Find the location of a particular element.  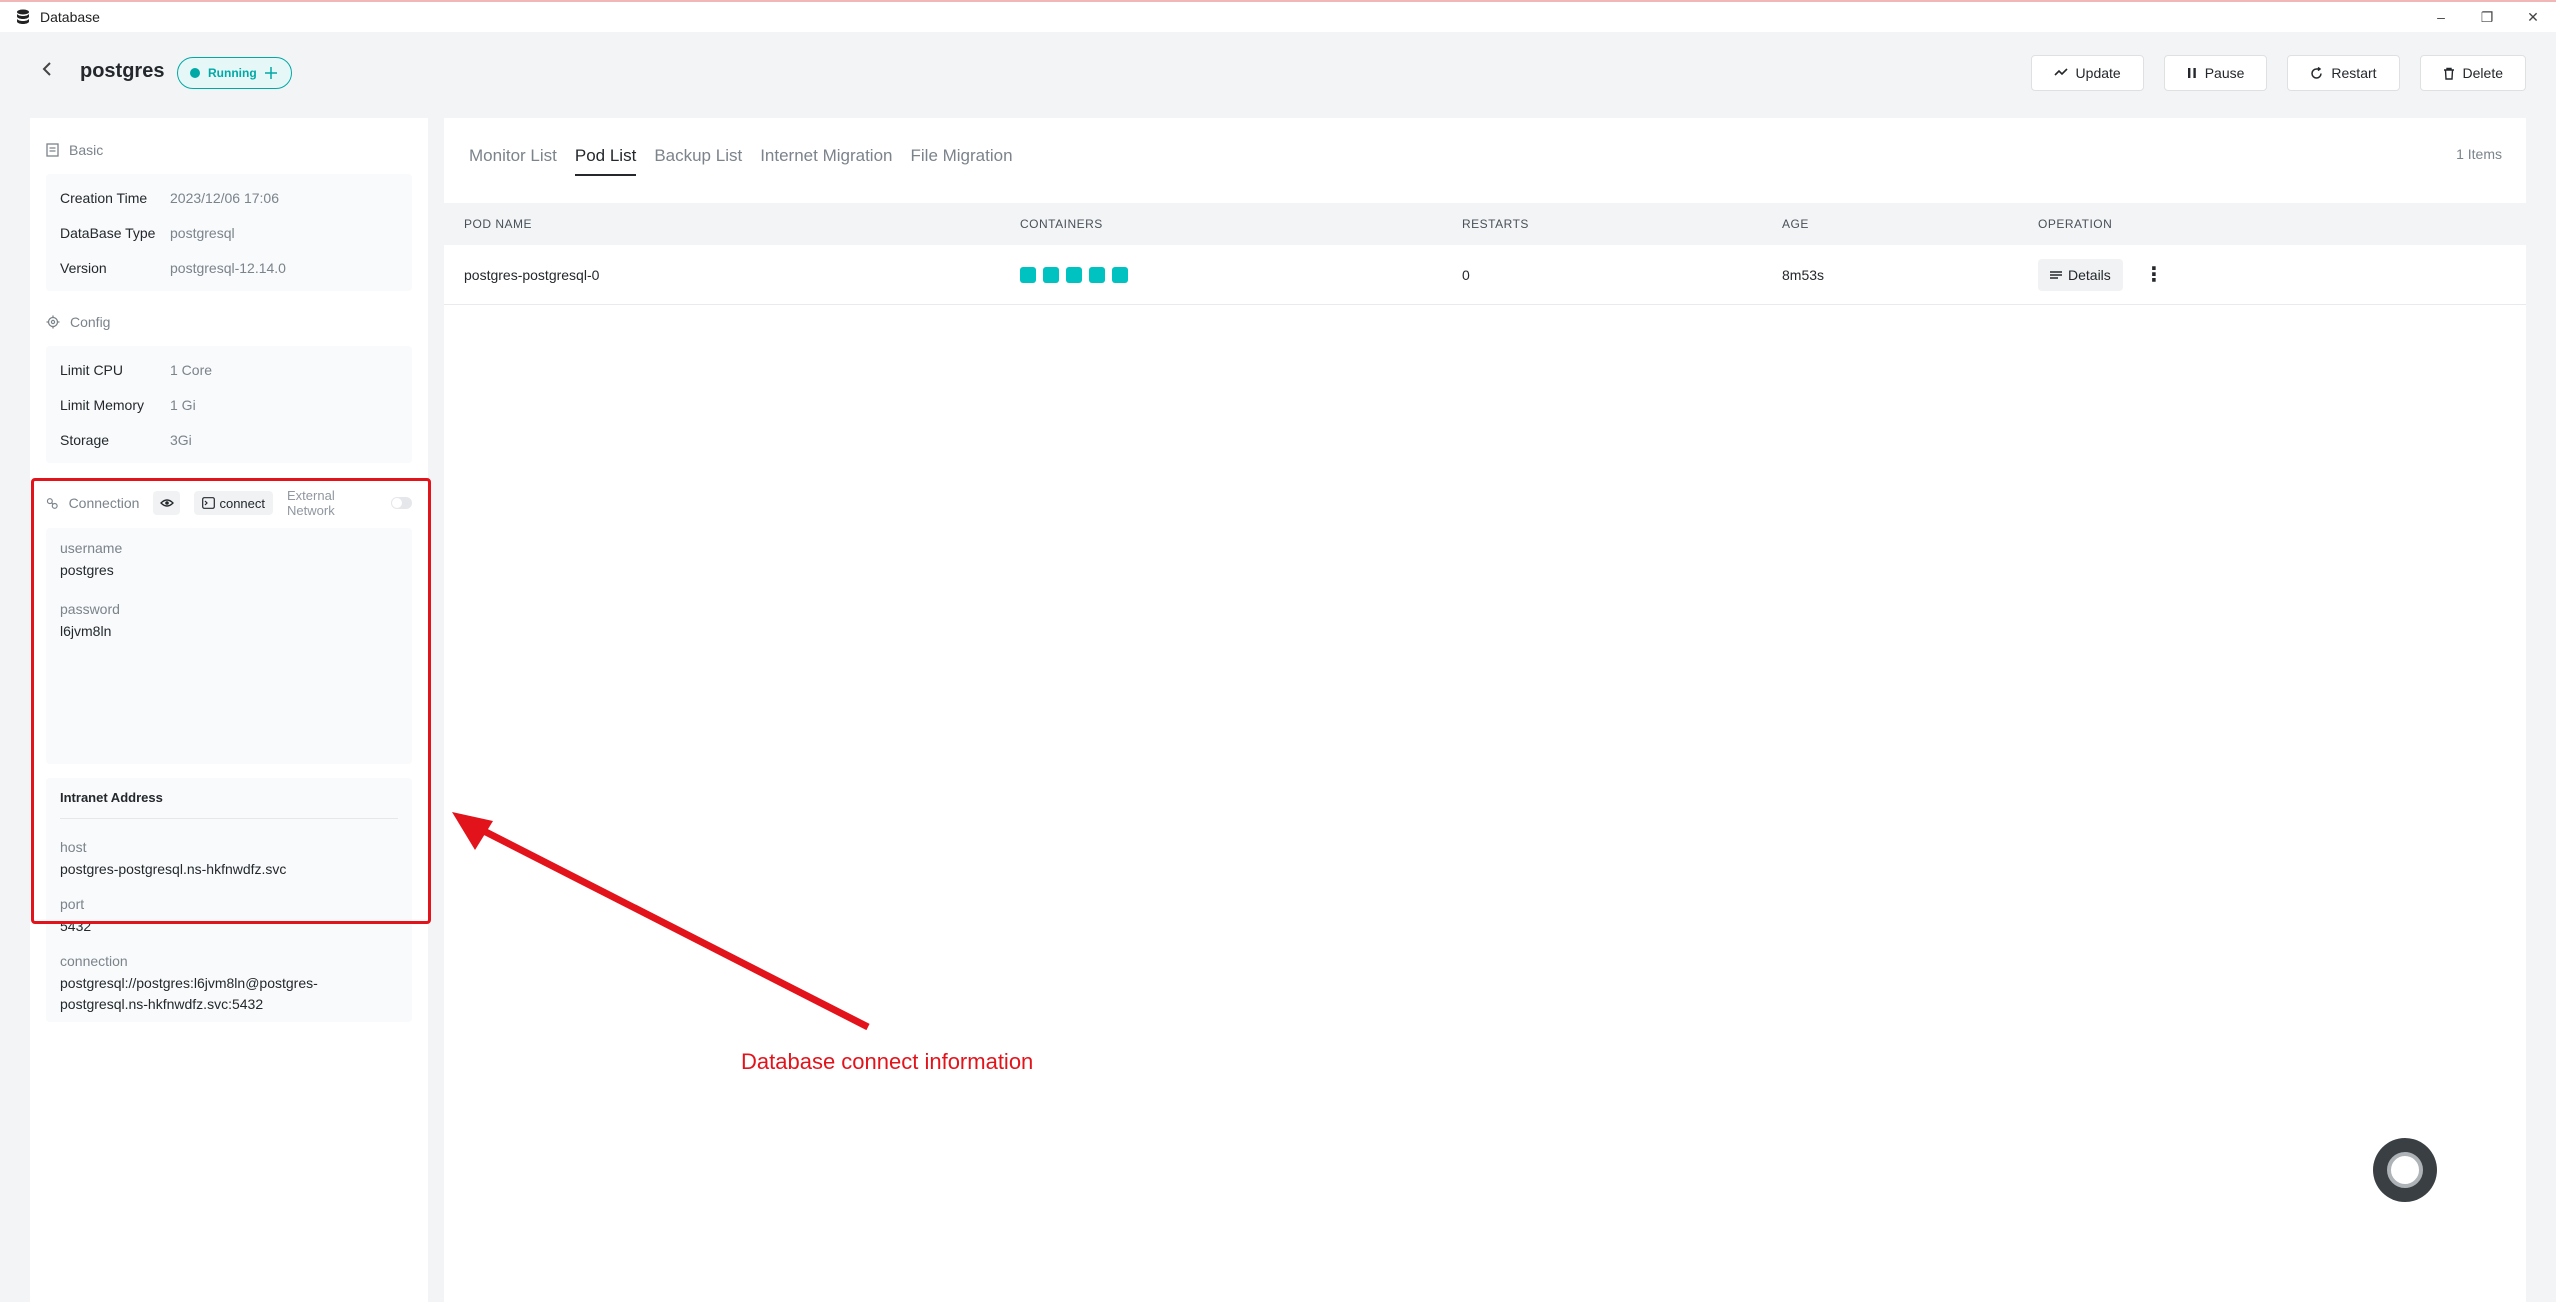

column-header: AGE is located at coordinates (1795, 224).